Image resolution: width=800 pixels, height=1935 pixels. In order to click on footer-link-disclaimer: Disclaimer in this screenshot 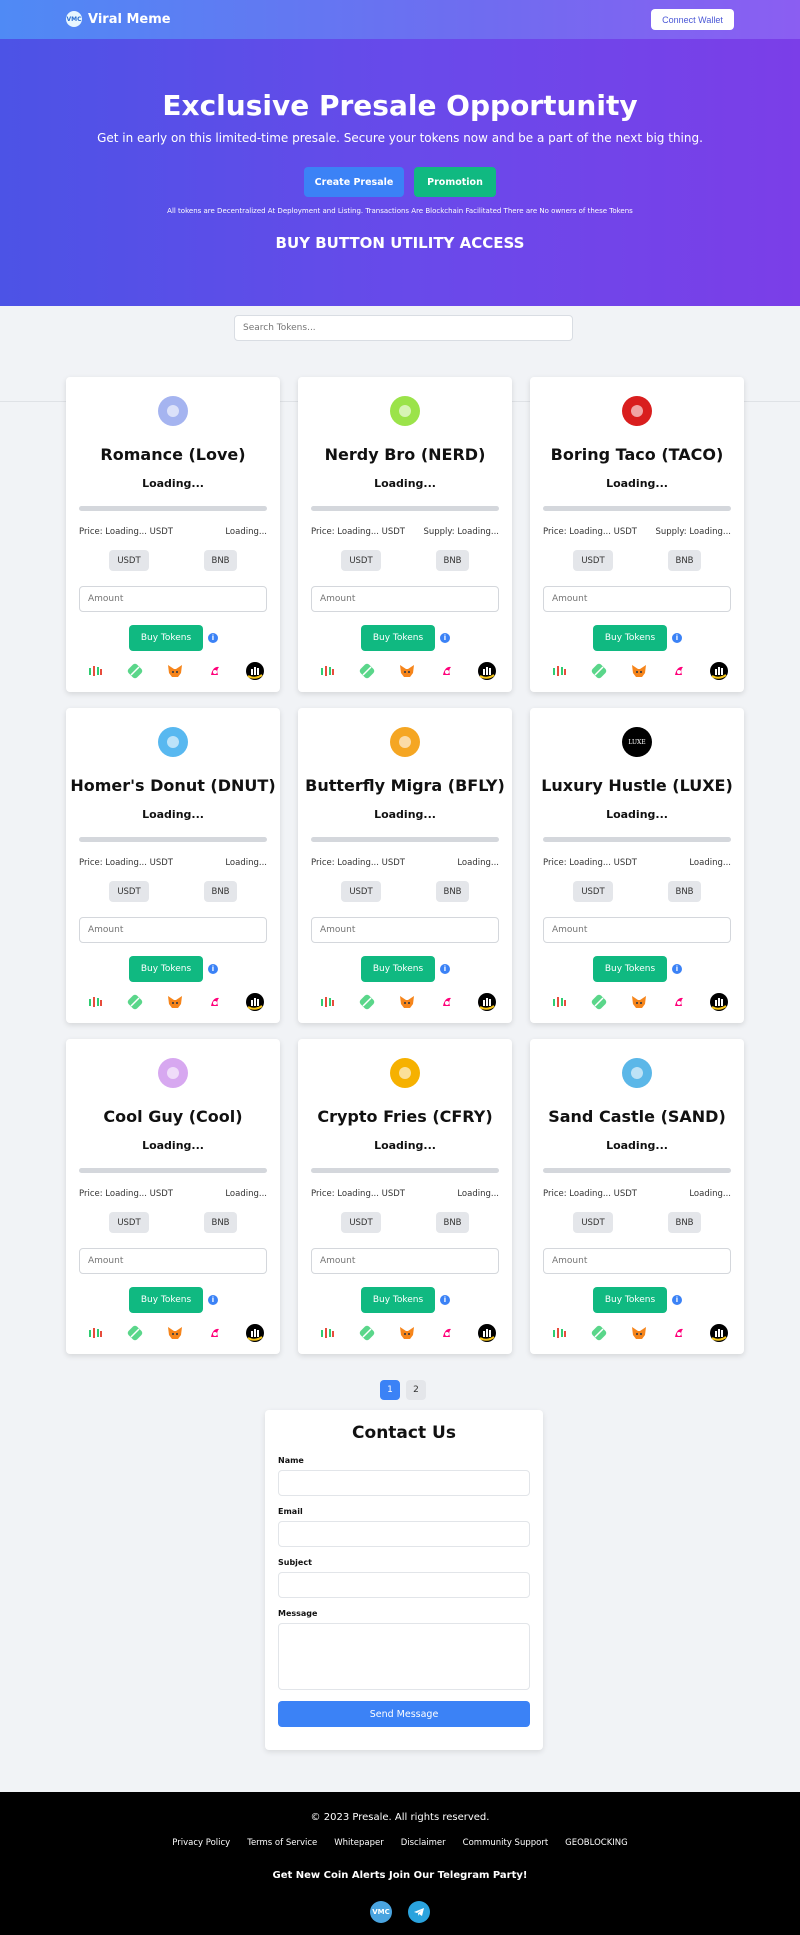, I will do `click(423, 1843)`.